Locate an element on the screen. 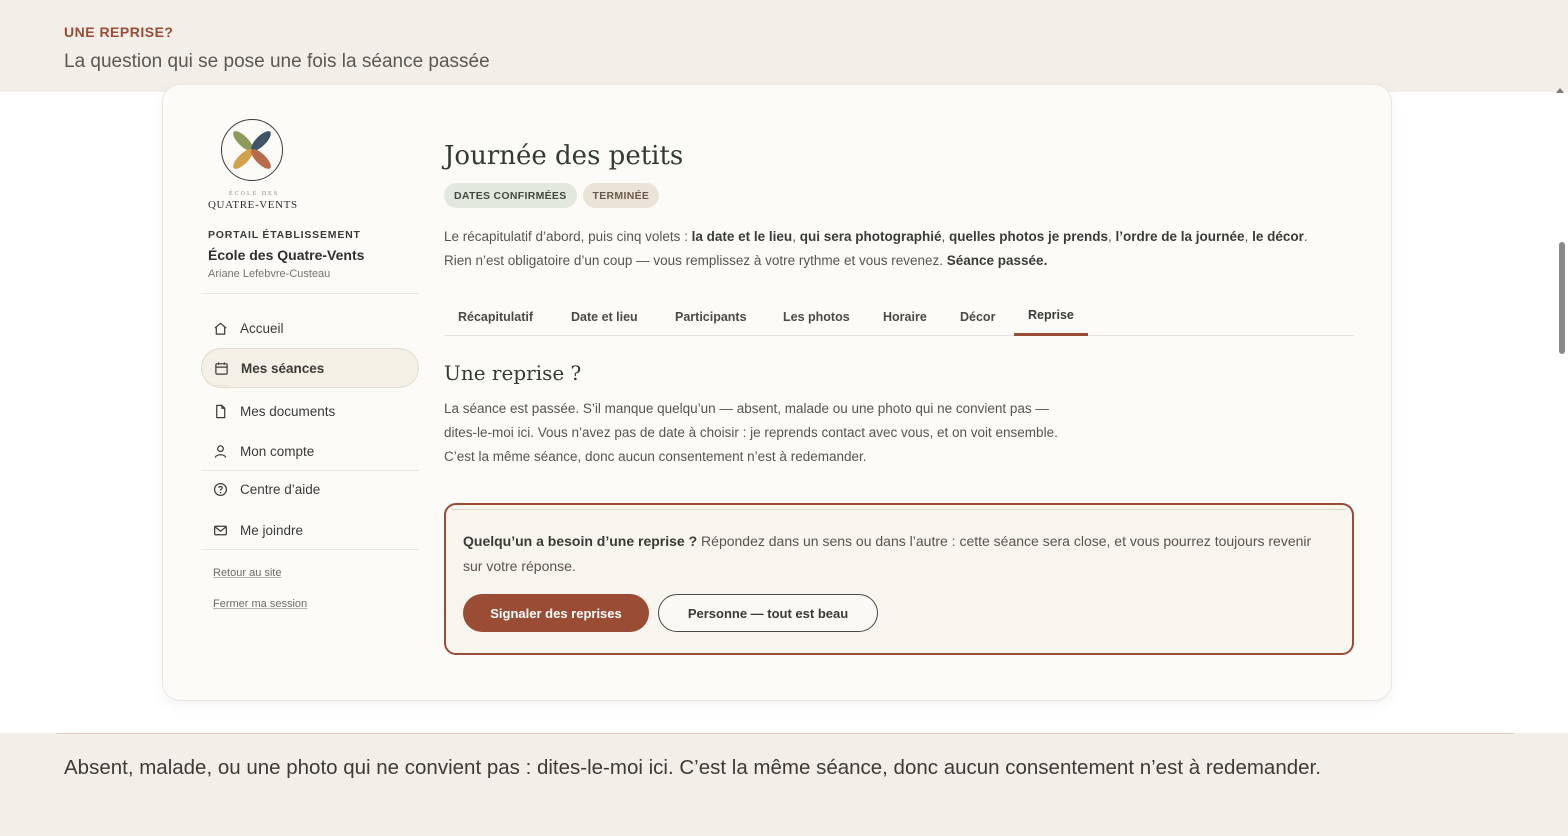  scrollbar-thumb is located at coordinates (1562, 298).